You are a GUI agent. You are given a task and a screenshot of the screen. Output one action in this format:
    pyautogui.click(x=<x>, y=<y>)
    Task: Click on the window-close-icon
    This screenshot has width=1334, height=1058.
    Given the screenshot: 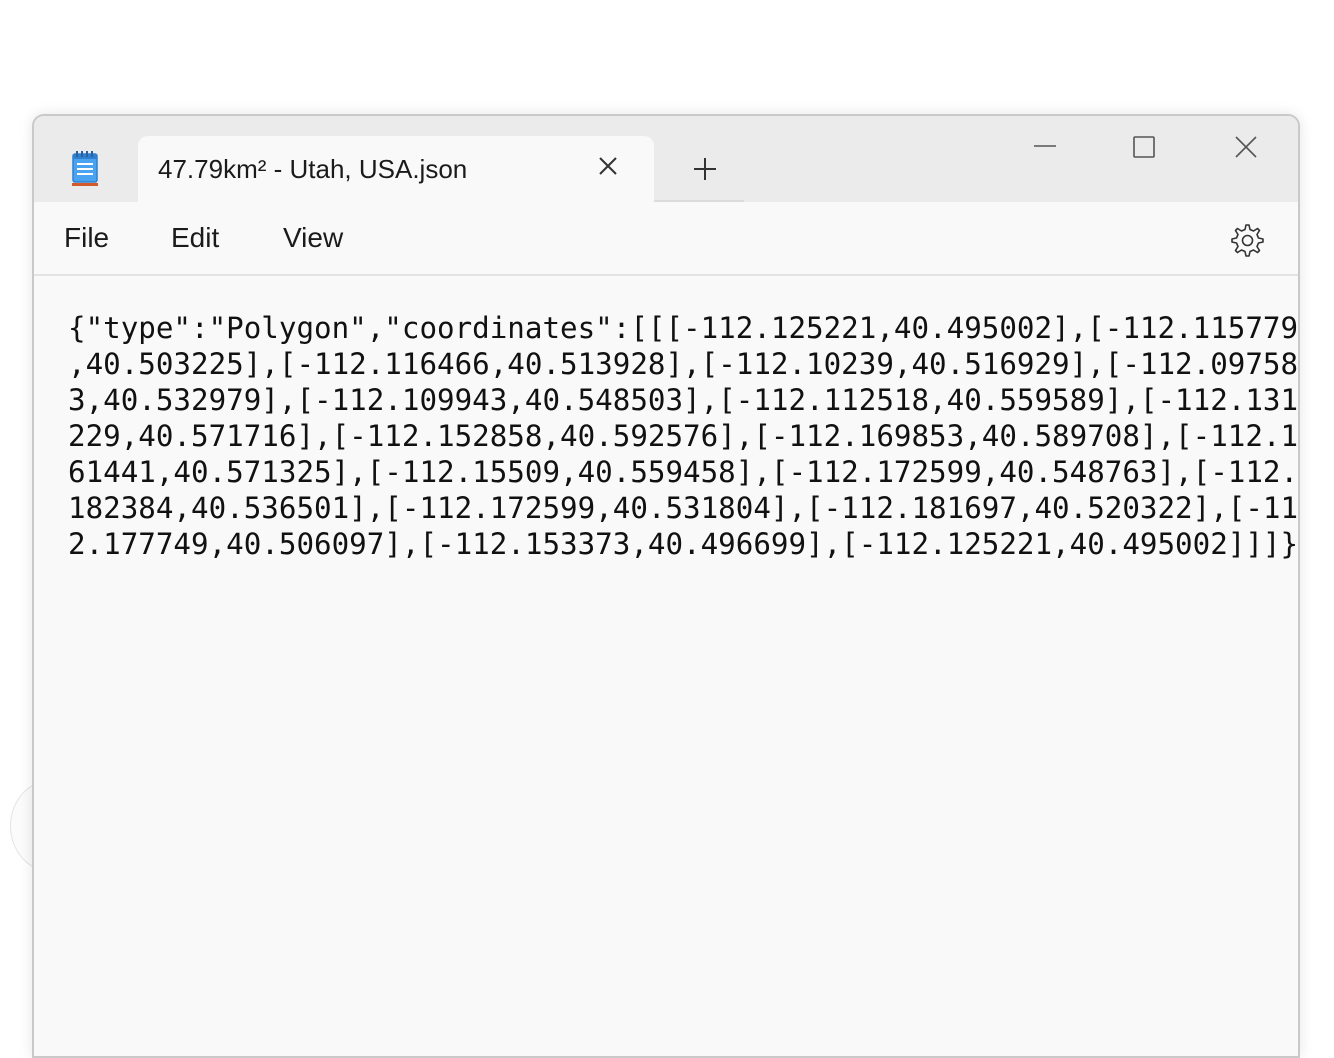 What is the action you would take?
    pyautogui.click(x=1246, y=148)
    